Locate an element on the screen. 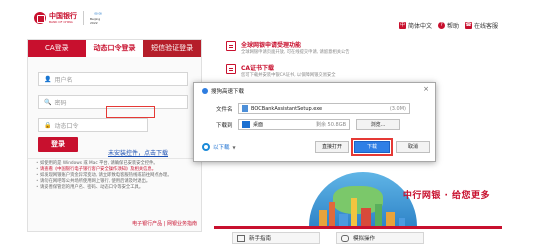 This screenshot has height=245, width=534. otp-placeholder: 动态口令 is located at coordinates (66, 126).